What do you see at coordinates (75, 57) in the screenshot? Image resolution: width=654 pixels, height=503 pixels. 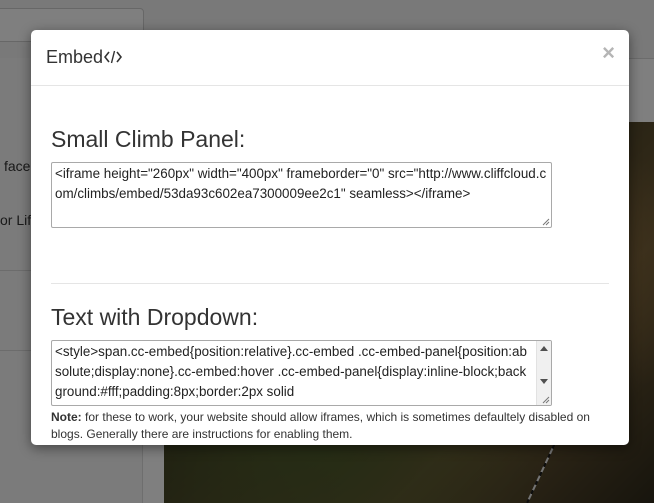 I see `modal-title-text: Embed` at bounding box center [75, 57].